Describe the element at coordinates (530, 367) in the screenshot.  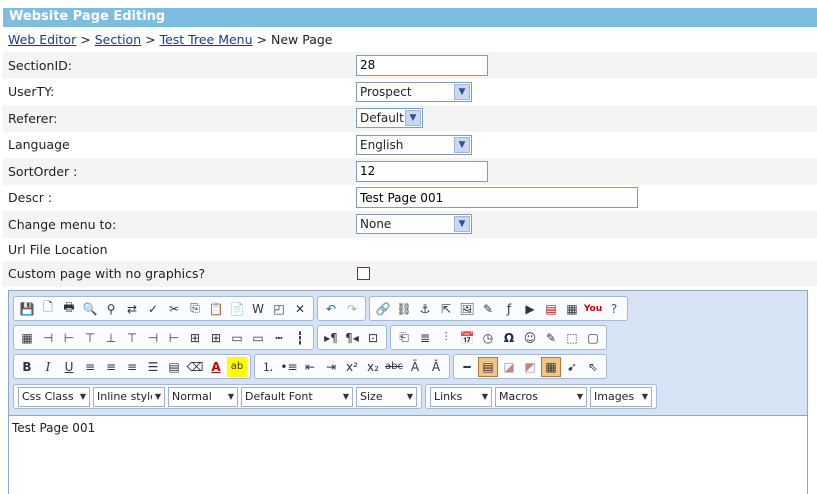
I see `send-backward-icon: ◩` at that location.